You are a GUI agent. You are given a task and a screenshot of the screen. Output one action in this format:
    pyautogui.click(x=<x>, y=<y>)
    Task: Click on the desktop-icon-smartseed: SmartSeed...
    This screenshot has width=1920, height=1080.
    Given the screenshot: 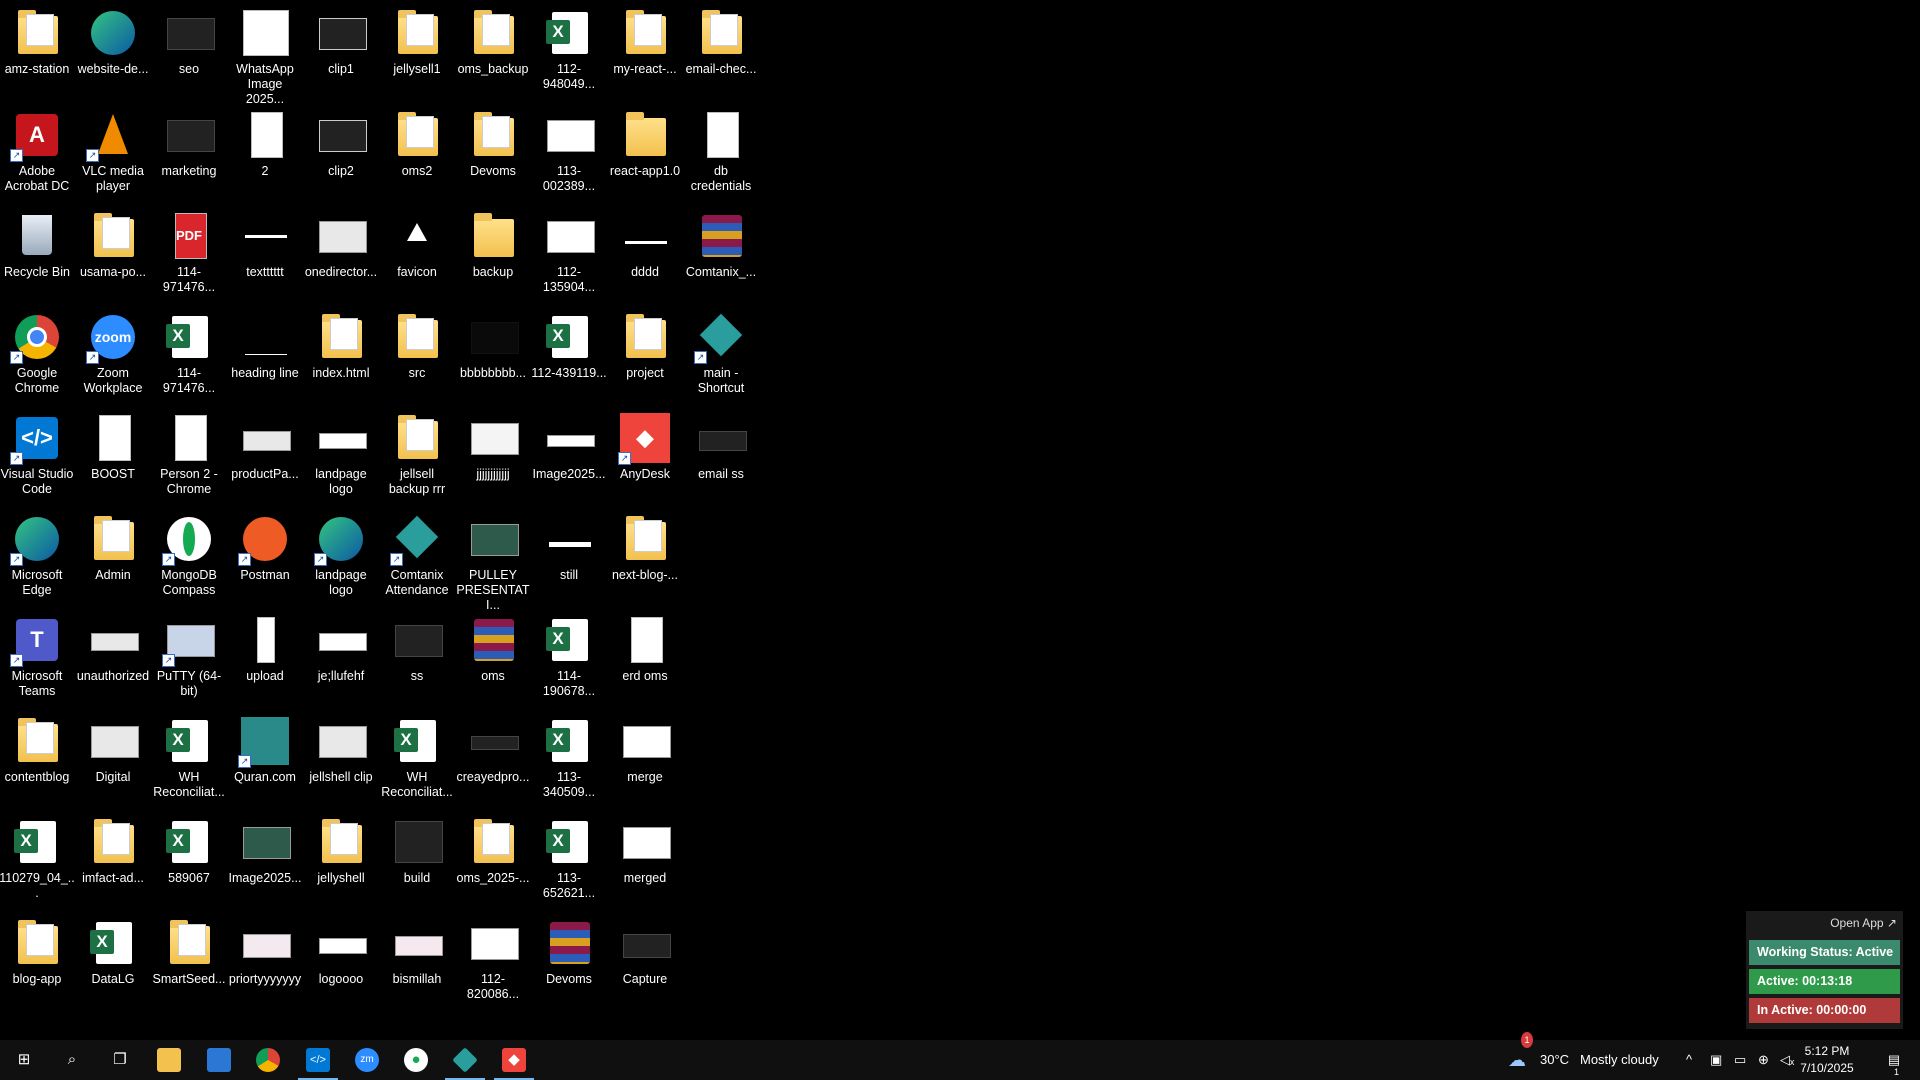 What is the action you would take?
    pyautogui.click(x=189, y=949)
    